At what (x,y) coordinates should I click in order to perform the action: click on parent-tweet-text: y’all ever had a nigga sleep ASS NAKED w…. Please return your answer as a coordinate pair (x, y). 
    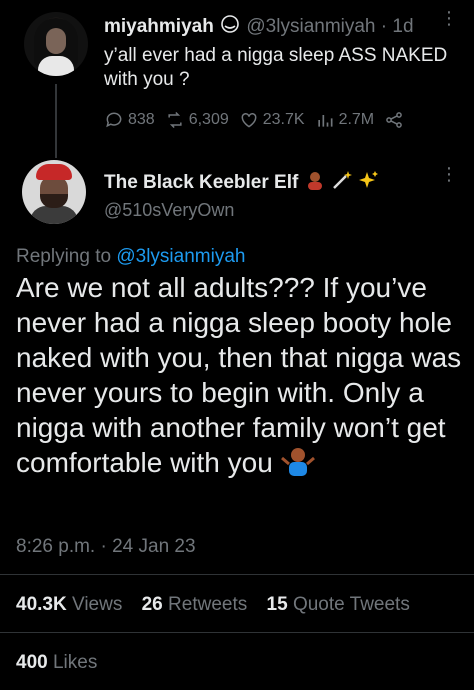
    Looking at the image, I should click on (276, 67).